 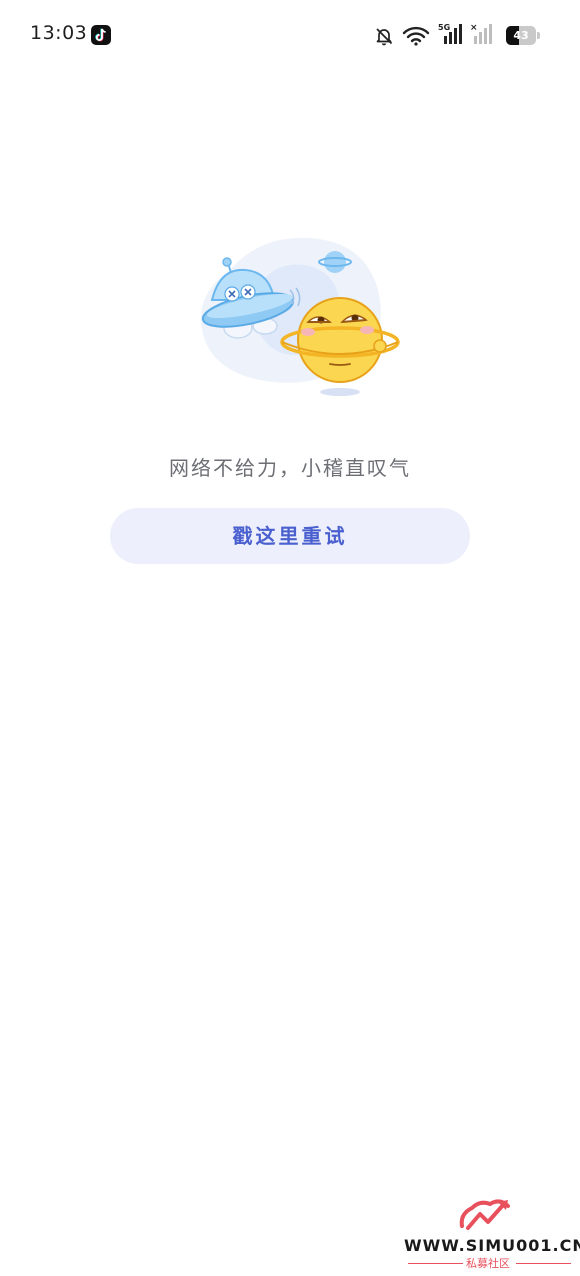 I want to click on status-bar: 13:03 5G × 43, so click(x=290, y=35).